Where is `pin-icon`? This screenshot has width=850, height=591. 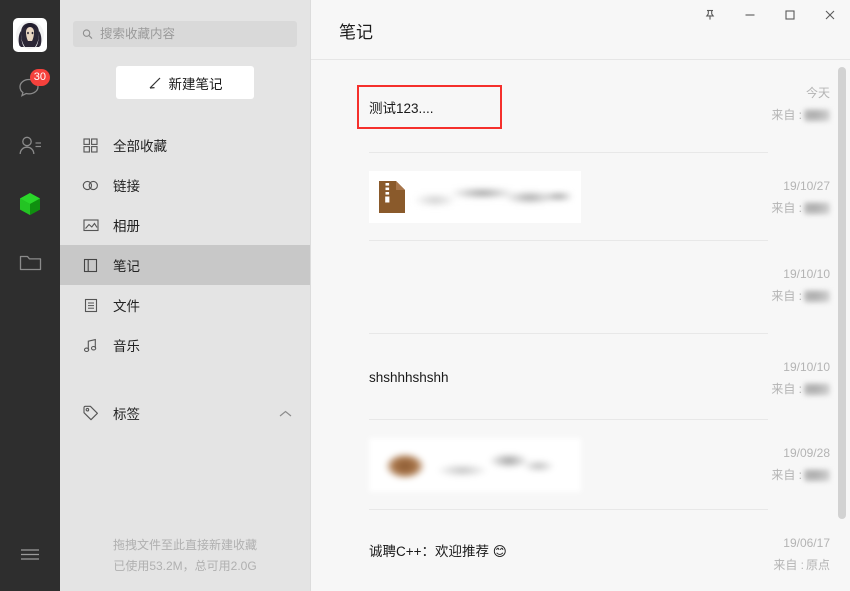 pin-icon is located at coordinates (710, 14).